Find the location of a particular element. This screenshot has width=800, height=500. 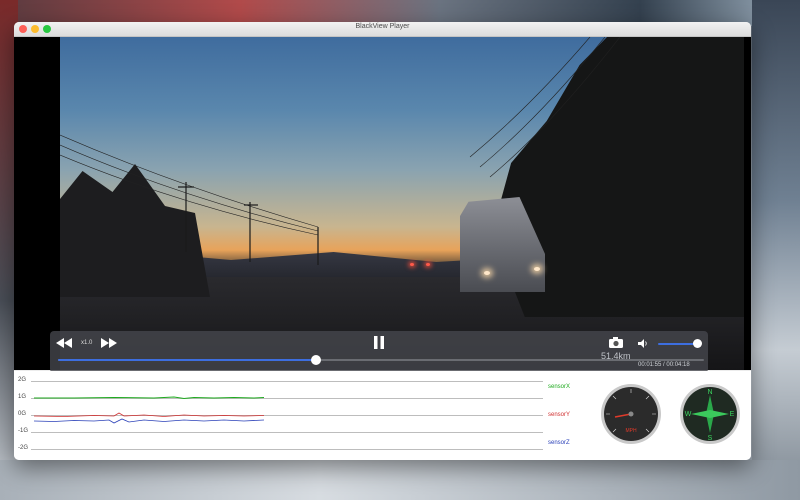

sensor-z-trace is located at coordinates (149, 421).